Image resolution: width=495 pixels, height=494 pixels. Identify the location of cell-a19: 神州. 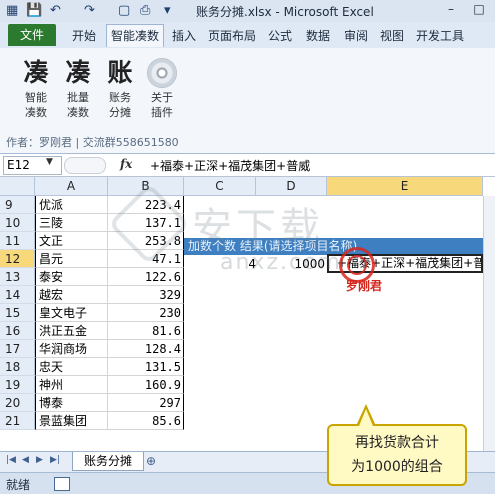
(71, 385).